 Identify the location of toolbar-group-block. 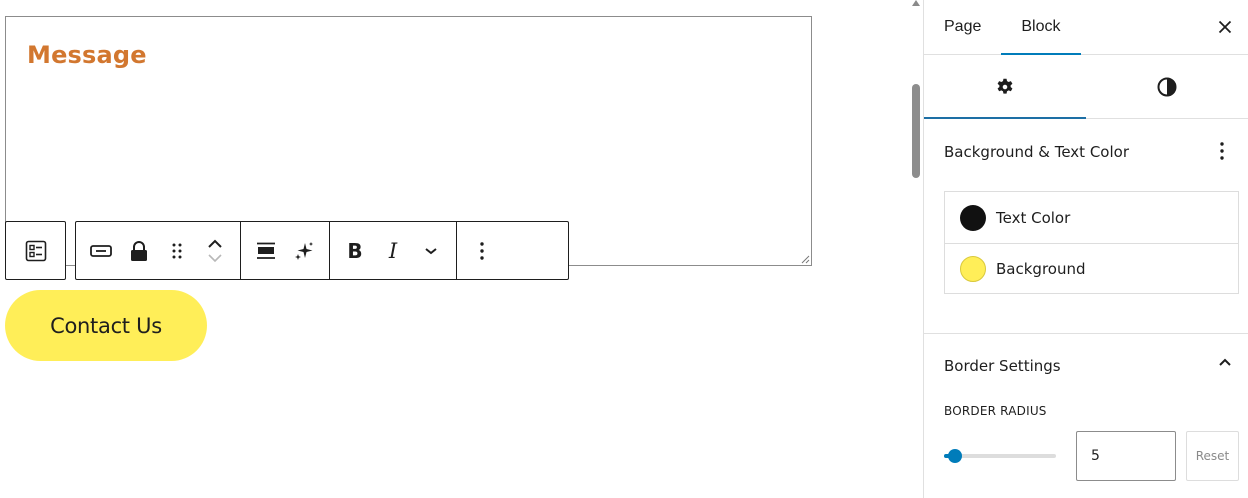
(158, 250).